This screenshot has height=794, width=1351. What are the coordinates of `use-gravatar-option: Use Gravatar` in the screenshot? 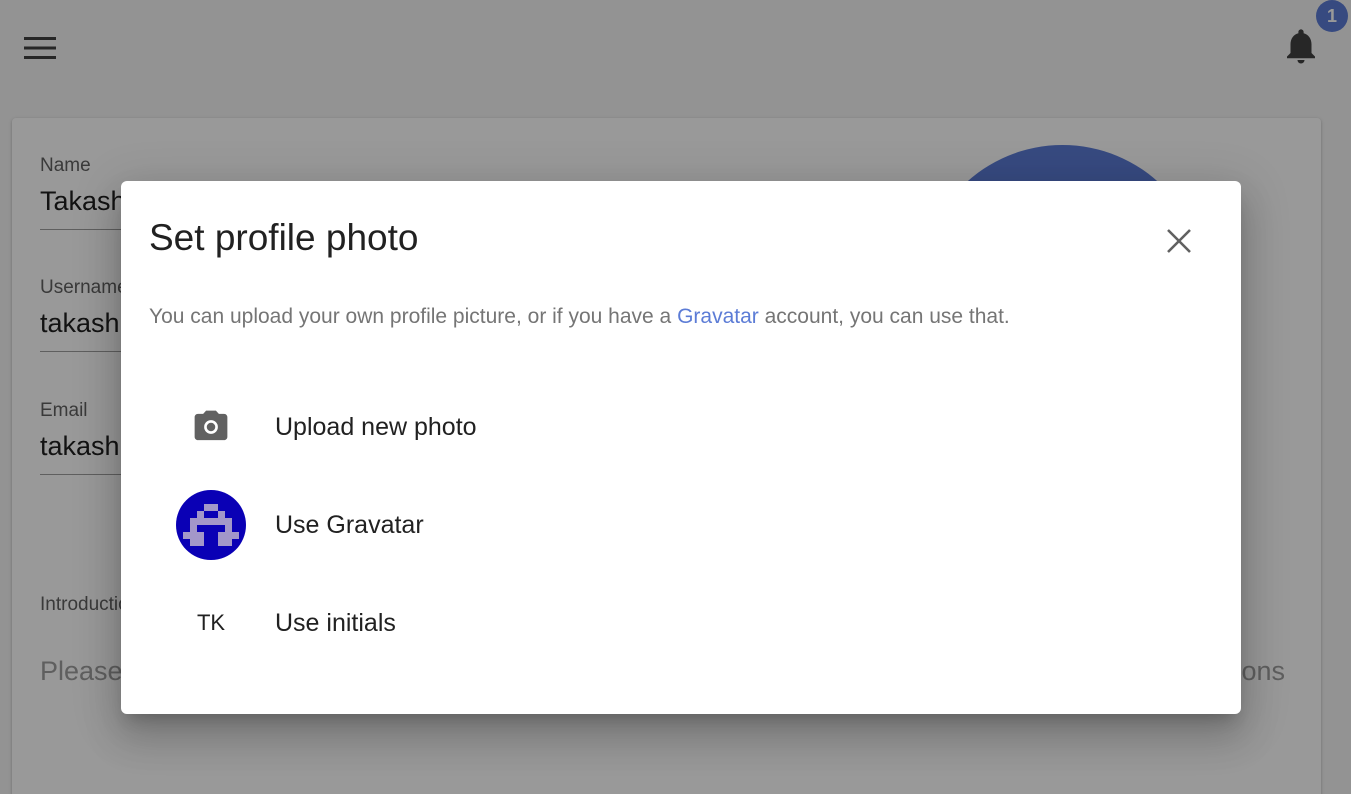 It's located at (461, 525).